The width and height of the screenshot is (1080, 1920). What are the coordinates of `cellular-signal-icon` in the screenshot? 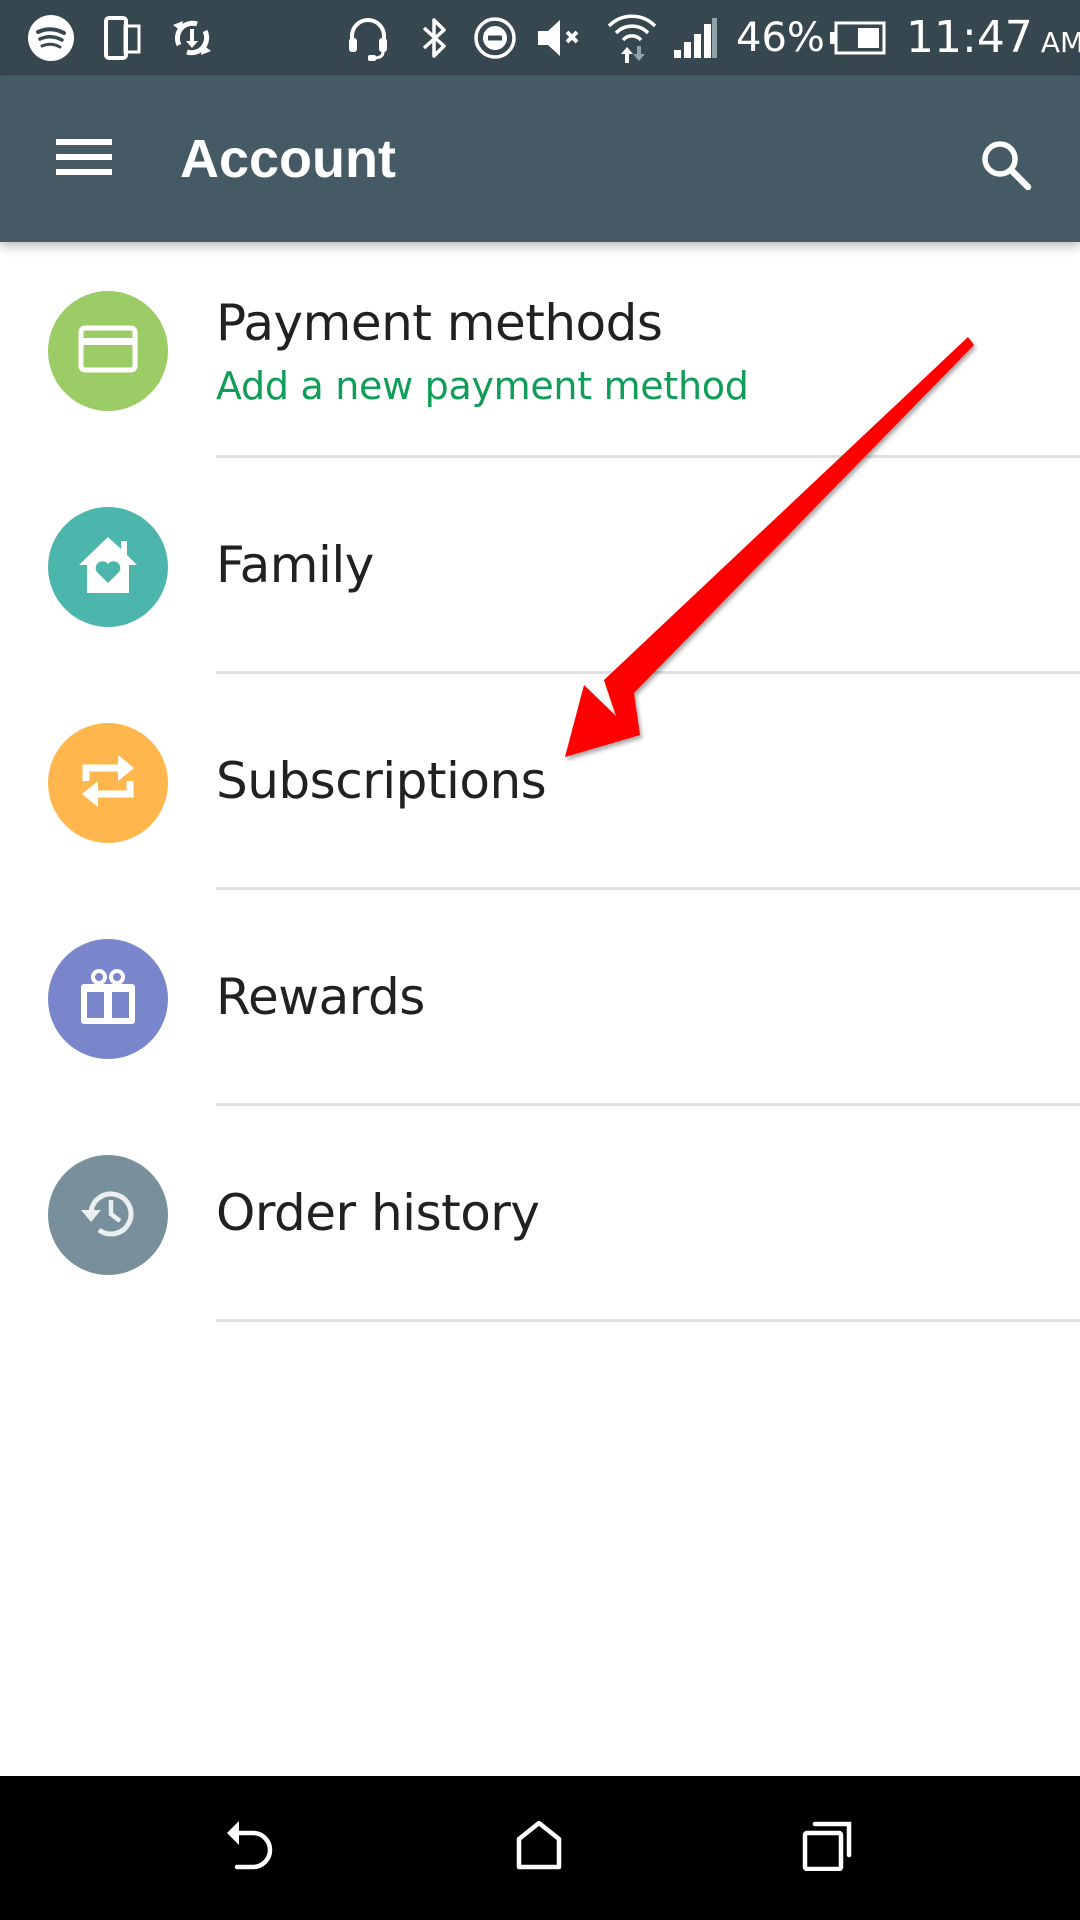 It's located at (695, 38).